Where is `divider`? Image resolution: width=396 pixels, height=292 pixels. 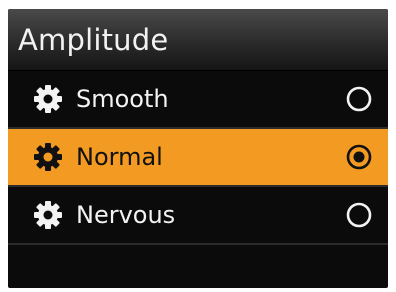
divider is located at coordinates (198, 244).